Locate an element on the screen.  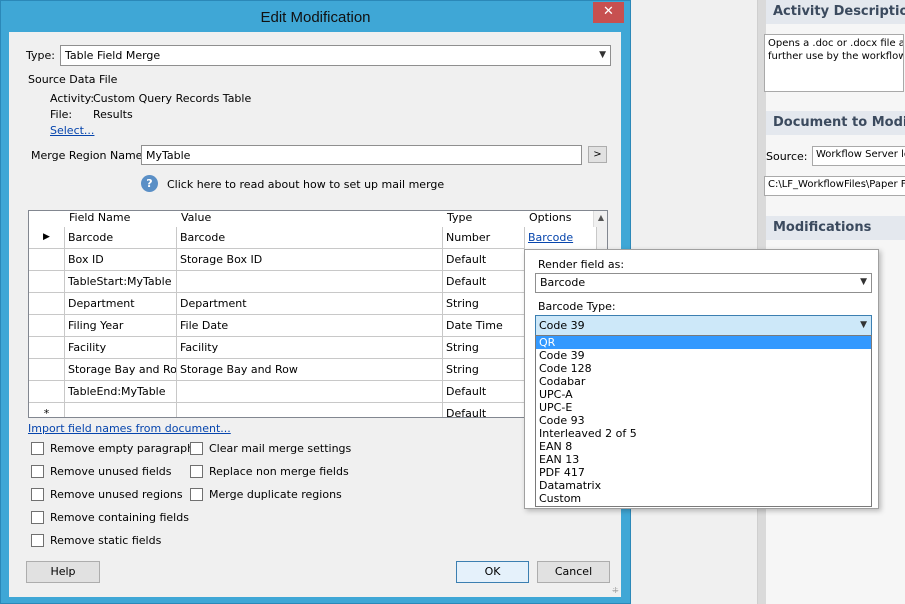
close-icon: ✕ is located at coordinates (608, 11).